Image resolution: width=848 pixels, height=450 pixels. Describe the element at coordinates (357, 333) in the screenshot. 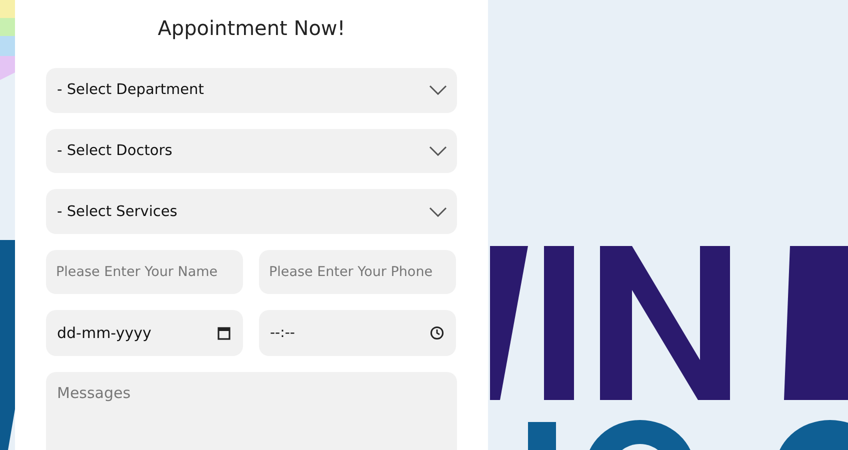

I see `time-field: --:--` at that location.